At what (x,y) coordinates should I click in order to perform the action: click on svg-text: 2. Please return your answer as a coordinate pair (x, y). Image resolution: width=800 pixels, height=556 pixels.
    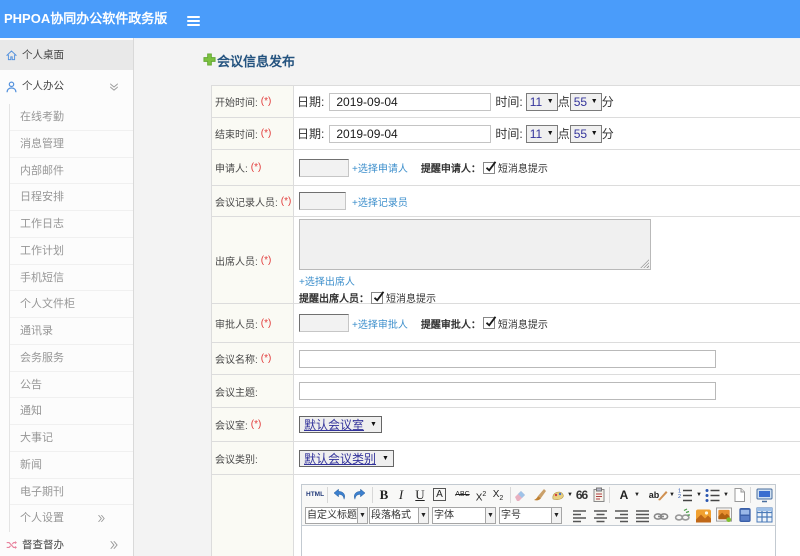
    Looking at the image, I should click on (679, 497).